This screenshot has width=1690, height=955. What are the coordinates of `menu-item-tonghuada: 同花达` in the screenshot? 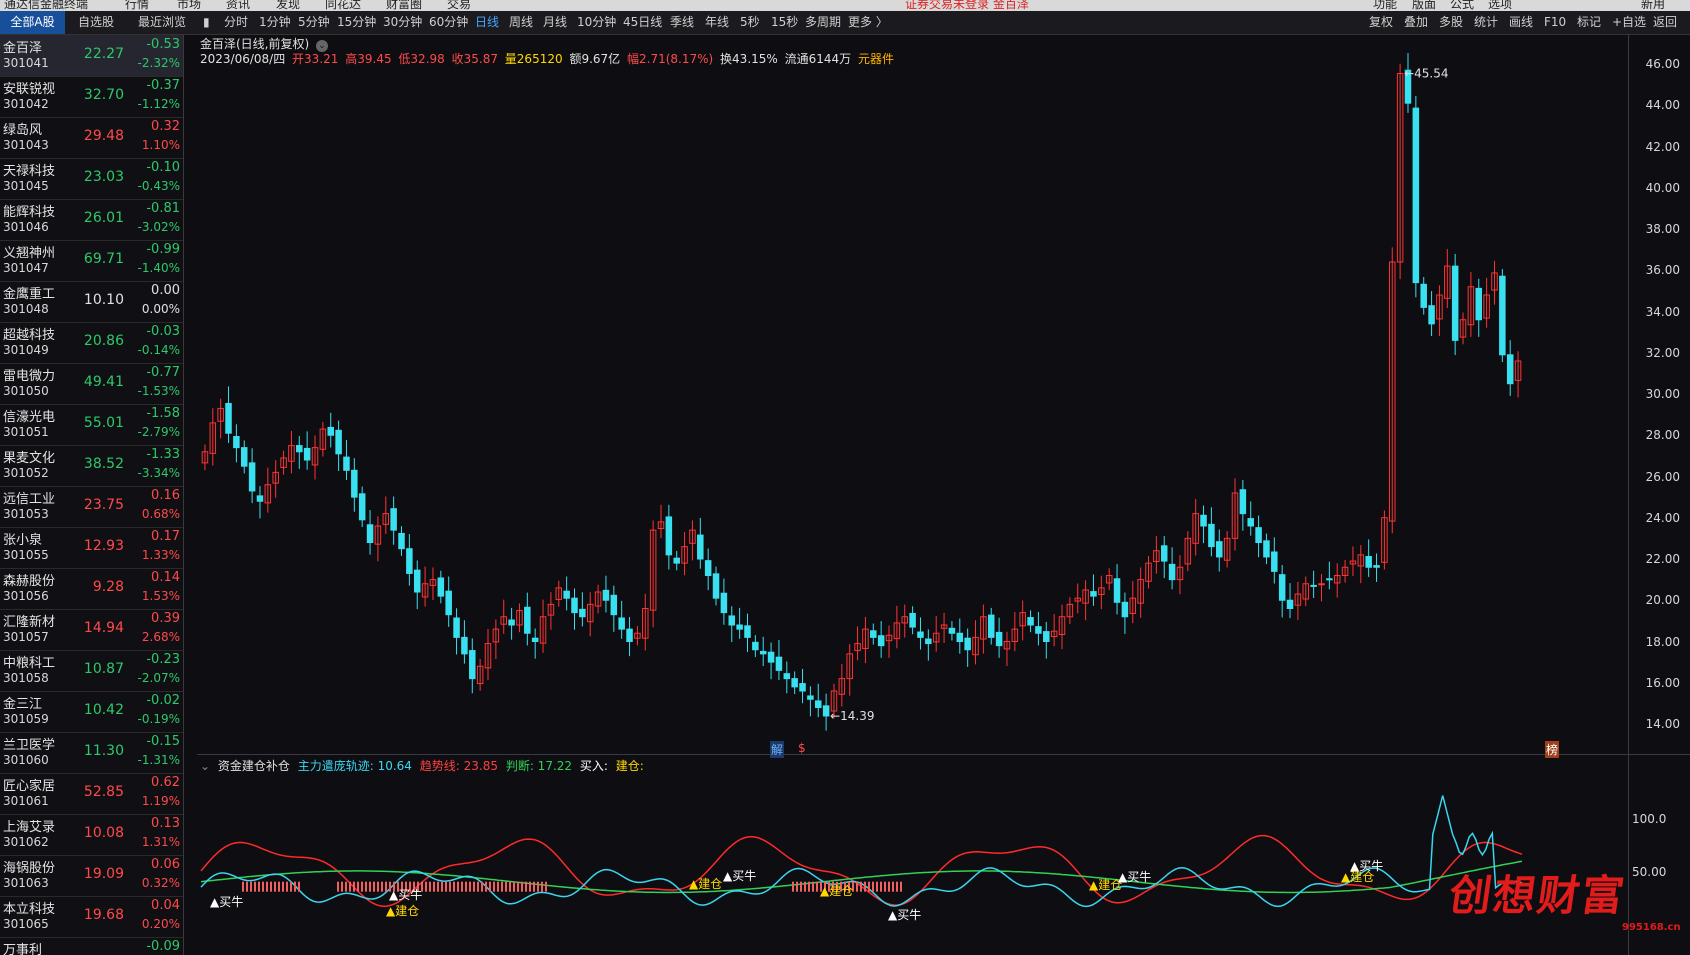 It's located at (343, 5).